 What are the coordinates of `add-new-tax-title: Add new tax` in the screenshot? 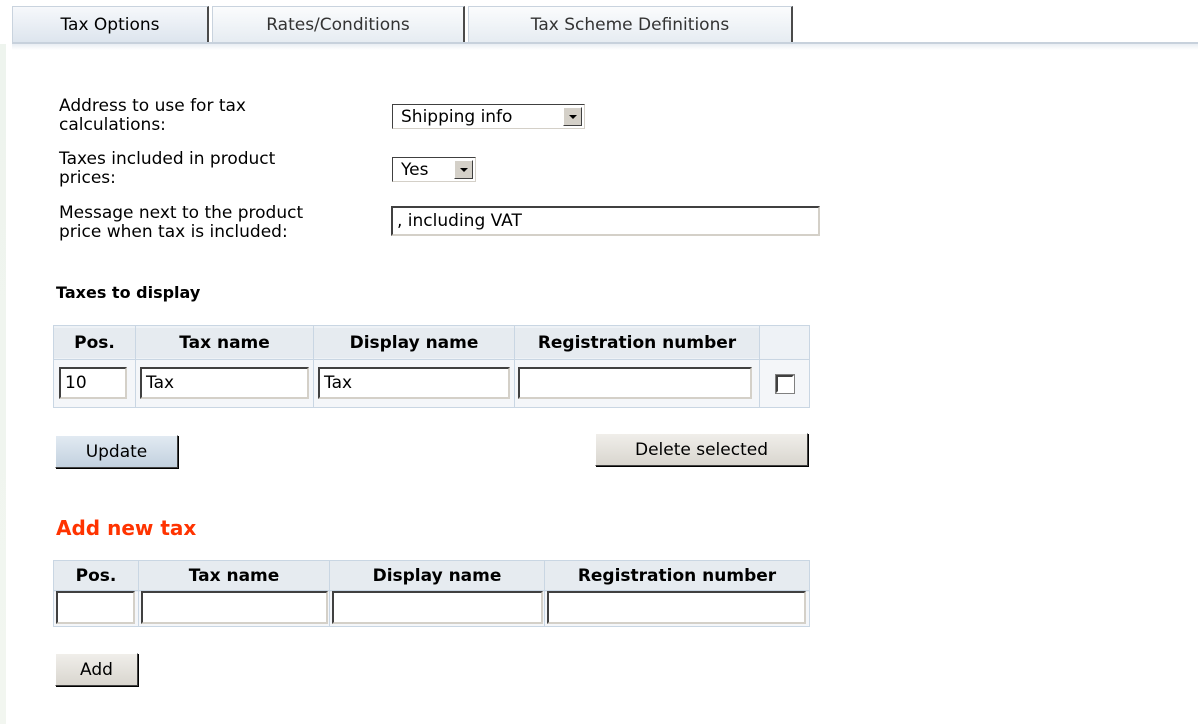 It's located at (126, 528).